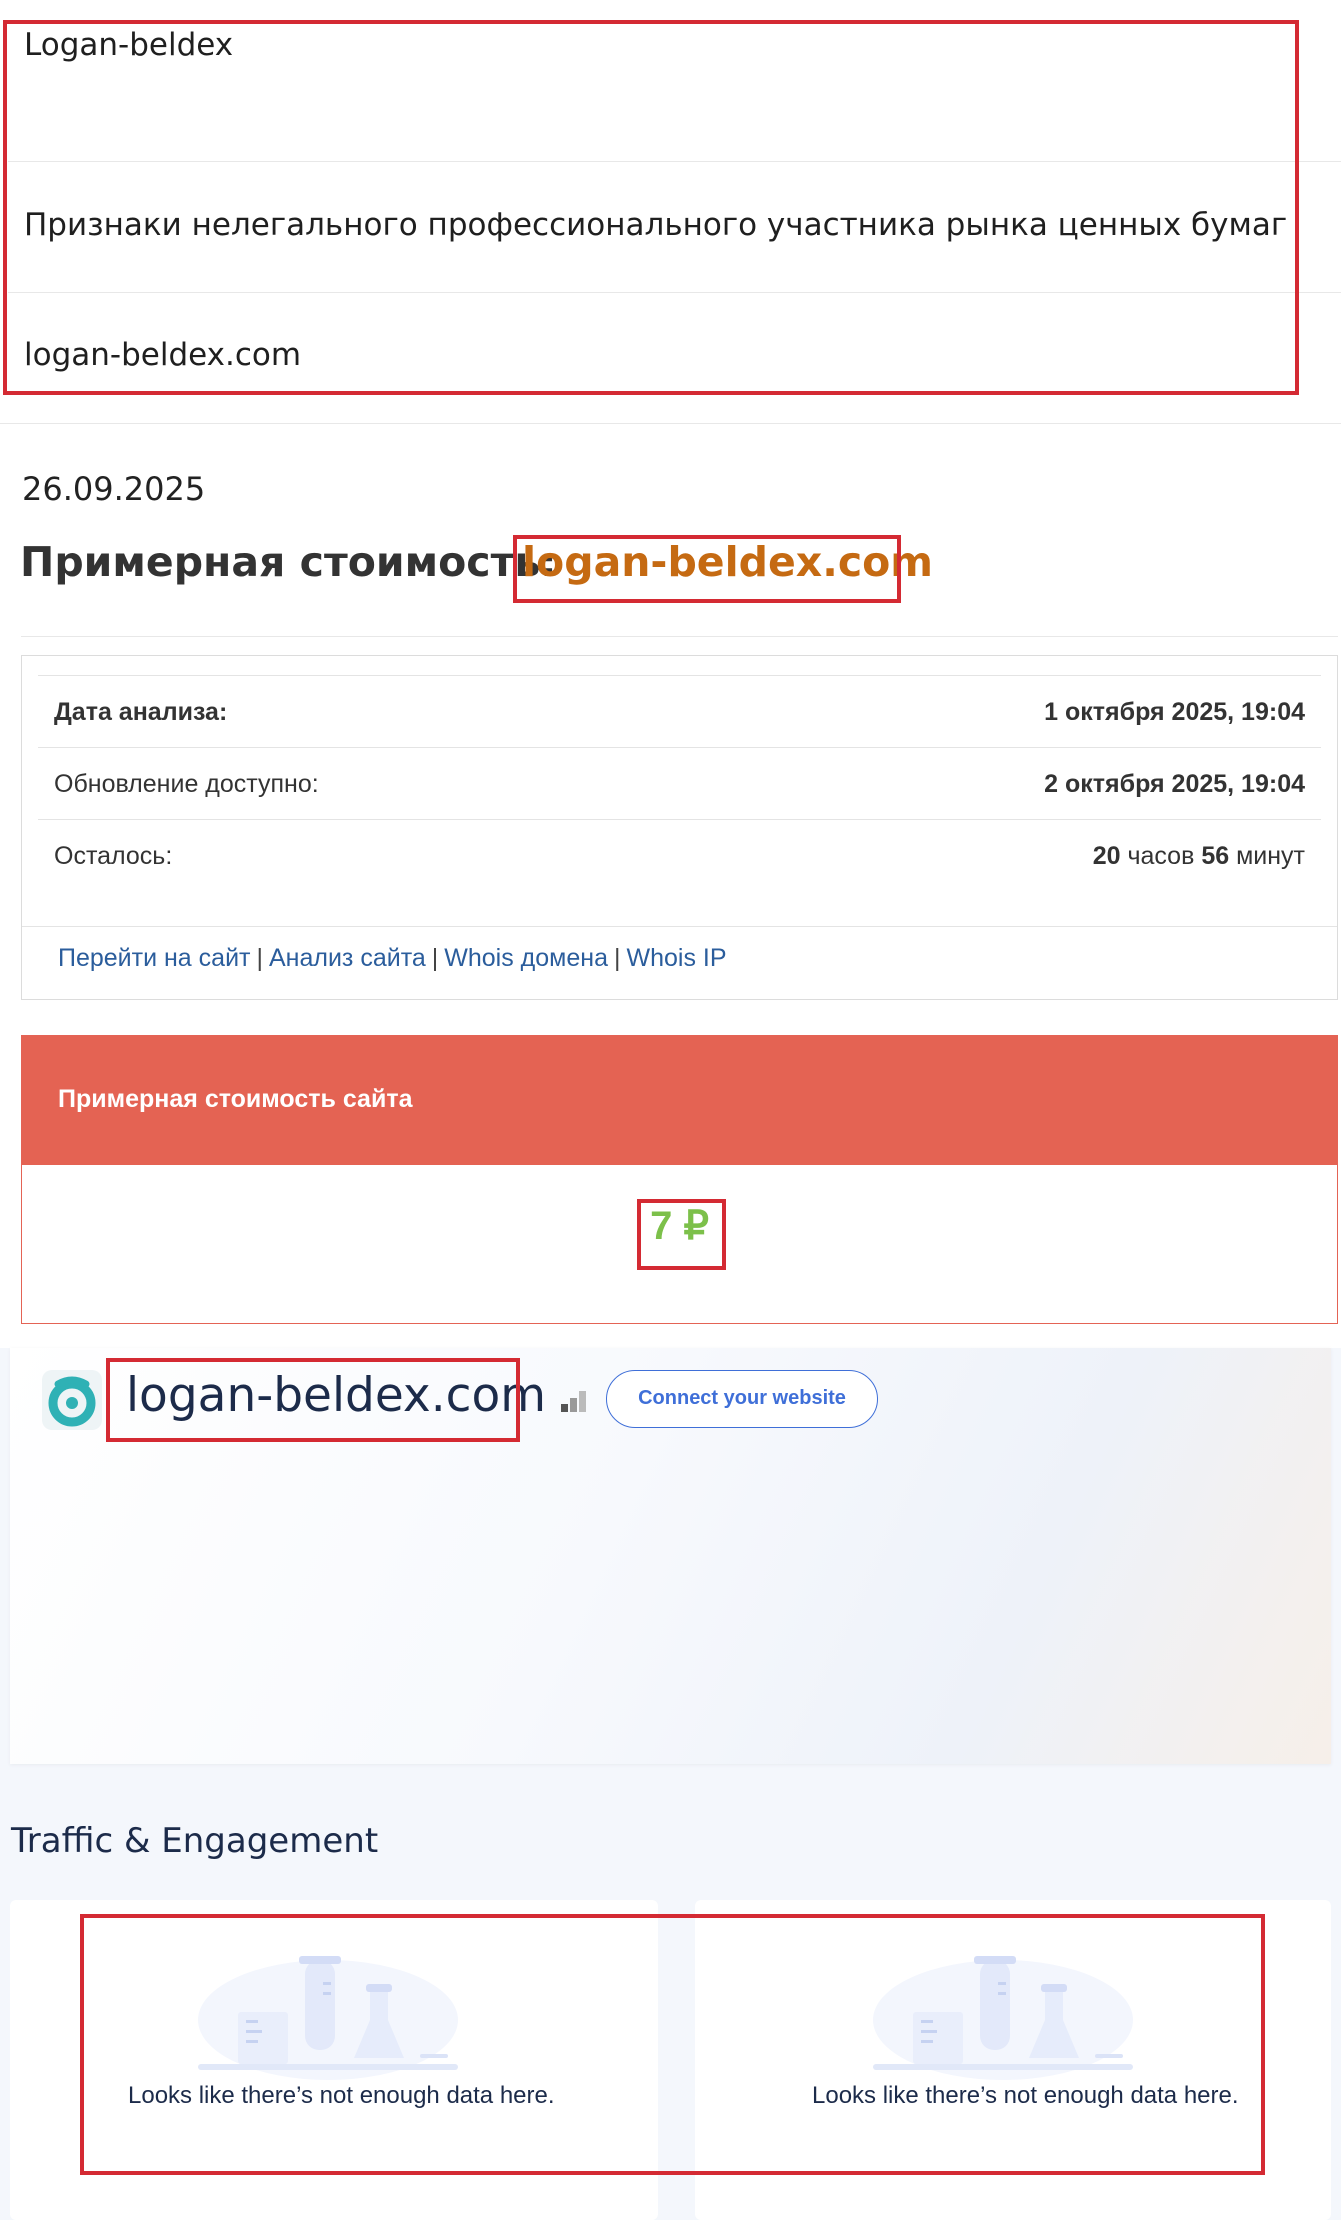 This screenshot has height=2220, width=1341. I want to click on site-domain: logan-beldex.com, so click(336, 1395).